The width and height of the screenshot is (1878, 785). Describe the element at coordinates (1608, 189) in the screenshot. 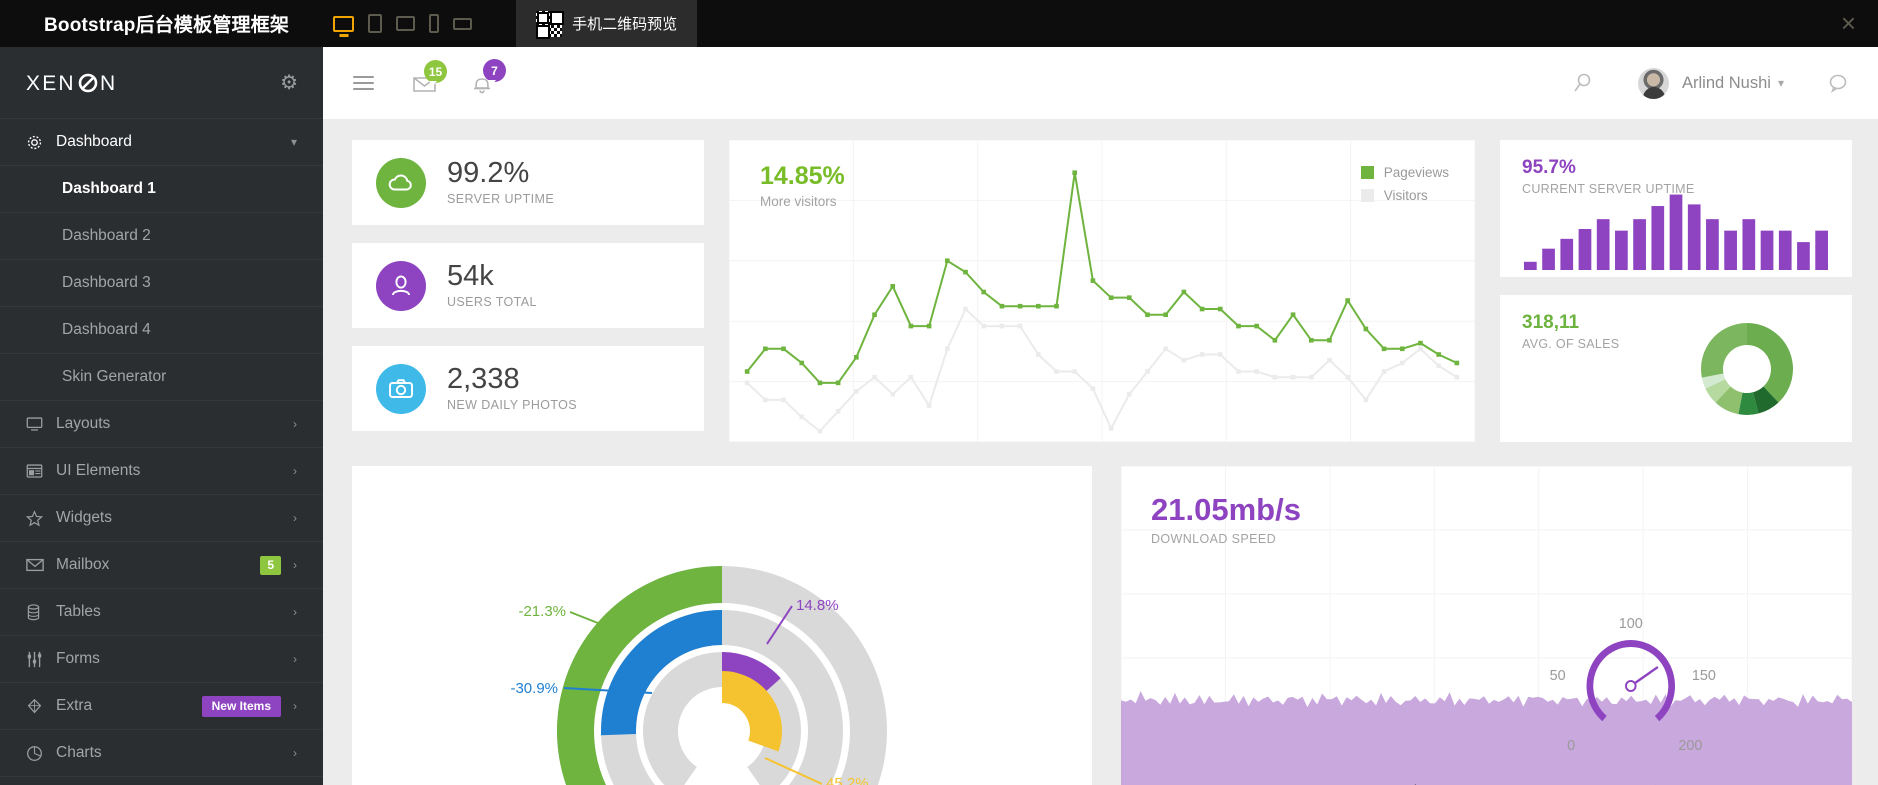

I see `uptime-kpi-label: CURRENT SERVER UPTIME` at that location.